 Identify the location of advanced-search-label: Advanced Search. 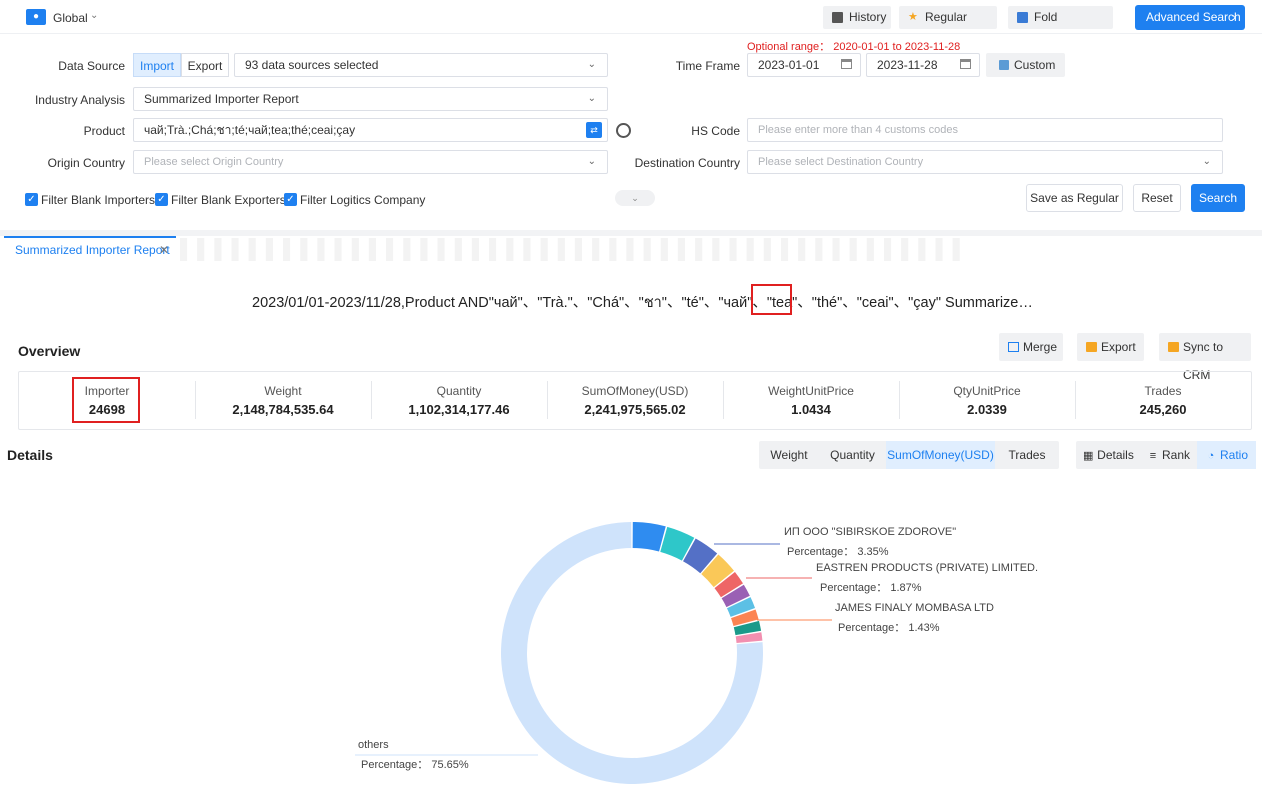
(1193, 17).